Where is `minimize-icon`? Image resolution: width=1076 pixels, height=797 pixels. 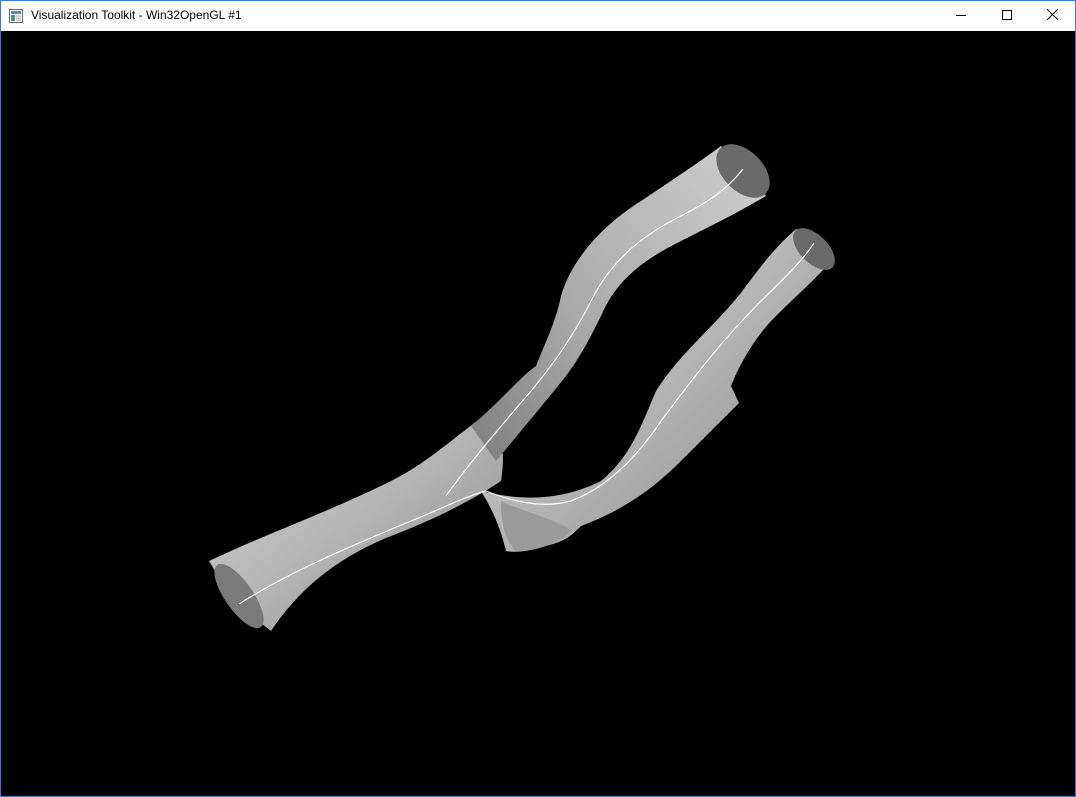 minimize-icon is located at coordinates (961, 16).